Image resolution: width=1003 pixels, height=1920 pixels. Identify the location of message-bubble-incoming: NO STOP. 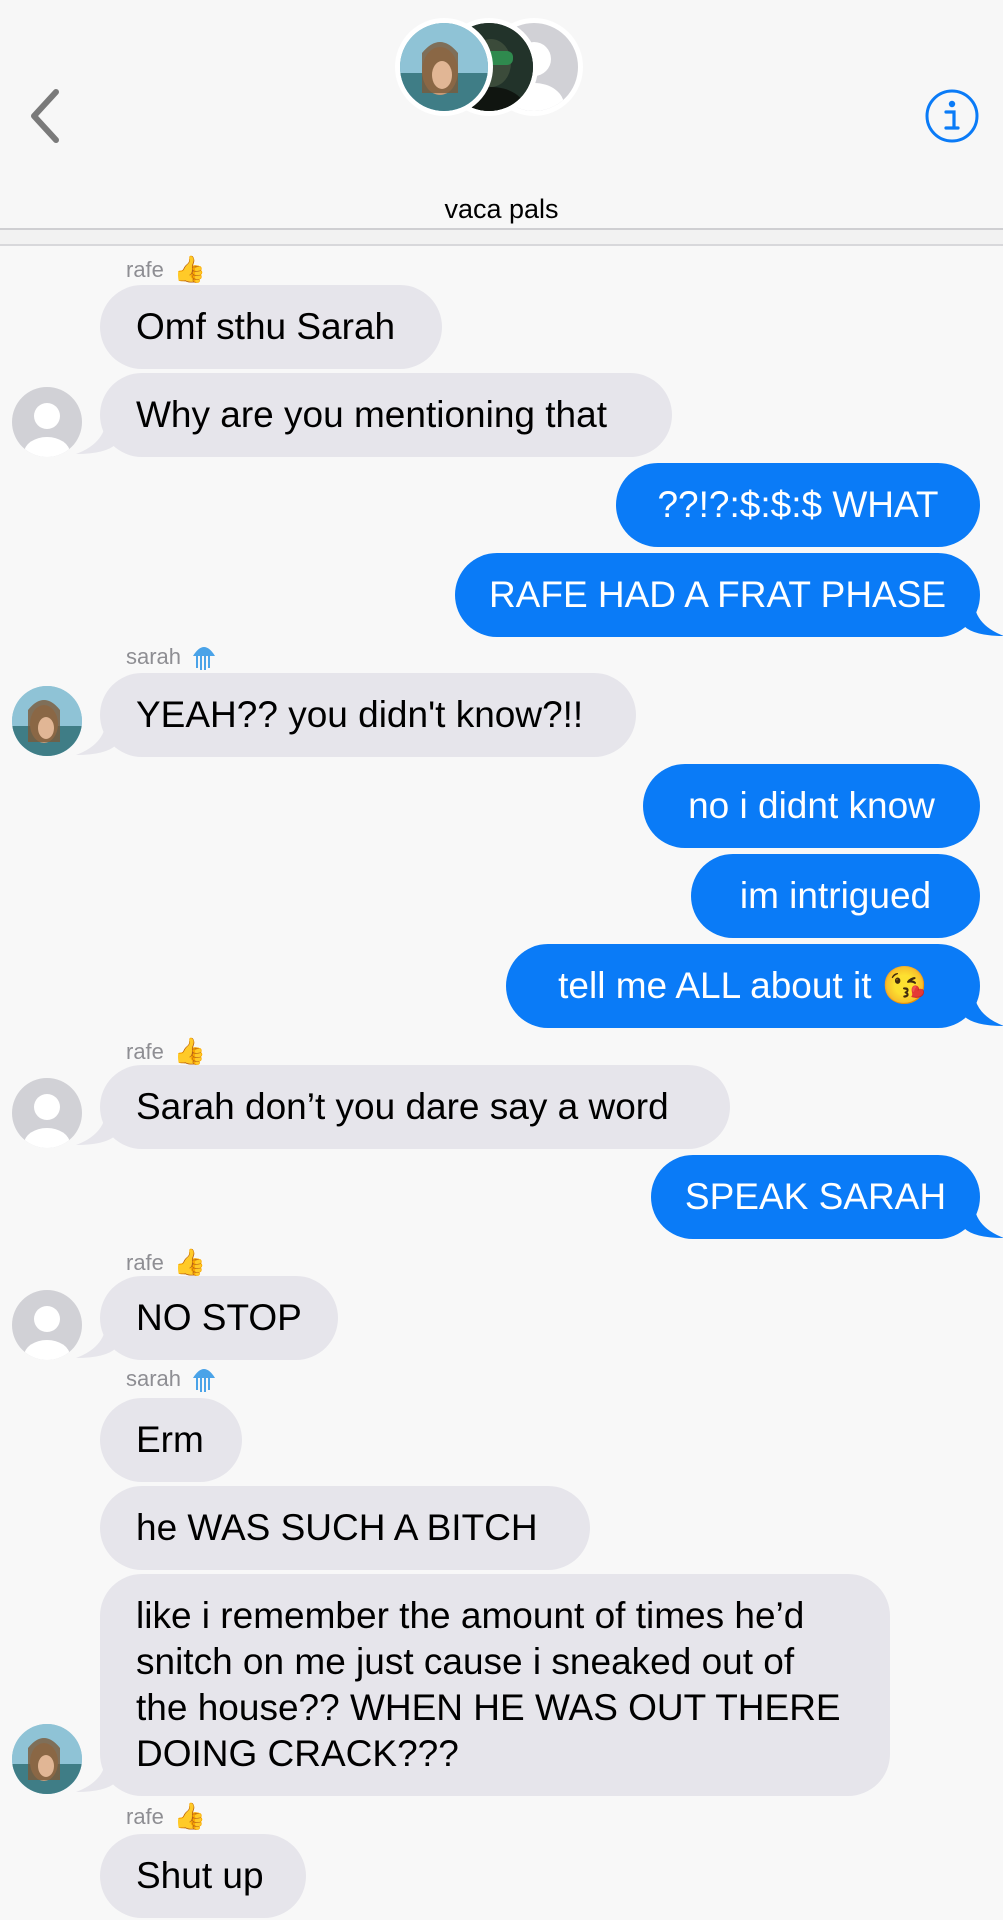
(219, 1318).